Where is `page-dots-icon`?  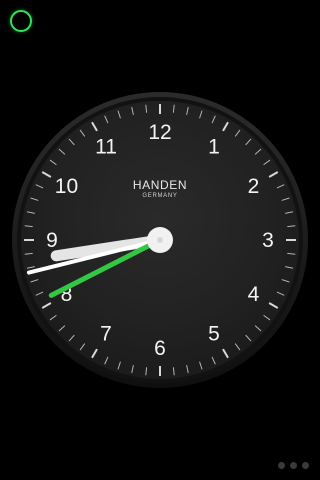
page-dots-icon is located at coordinates (293, 465).